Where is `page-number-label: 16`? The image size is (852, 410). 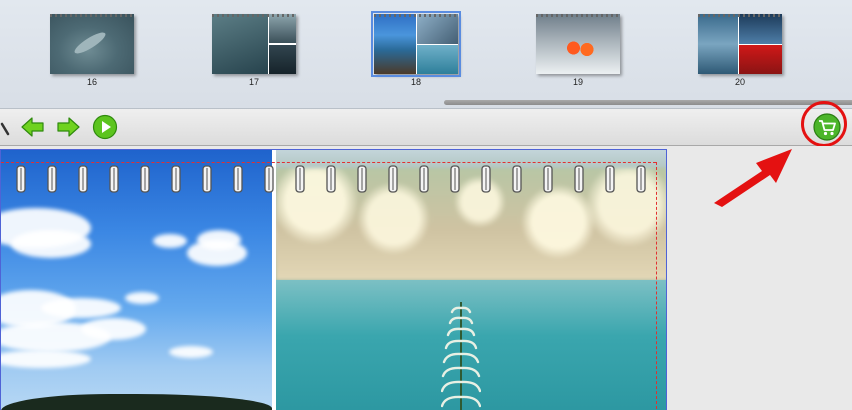
page-number-label: 16 is located at coordinates (91, 82).